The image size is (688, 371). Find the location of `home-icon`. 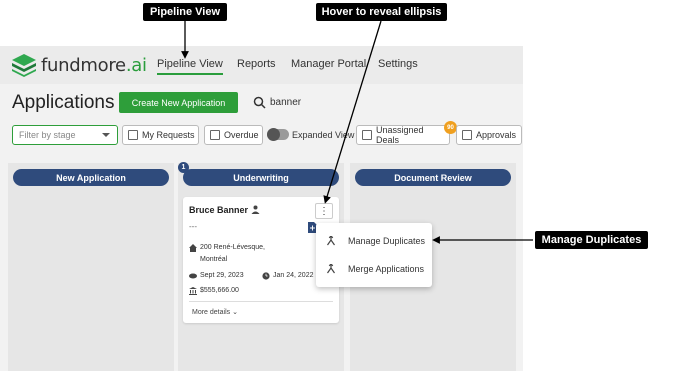

home-icon is located at coordinates (193, 248).